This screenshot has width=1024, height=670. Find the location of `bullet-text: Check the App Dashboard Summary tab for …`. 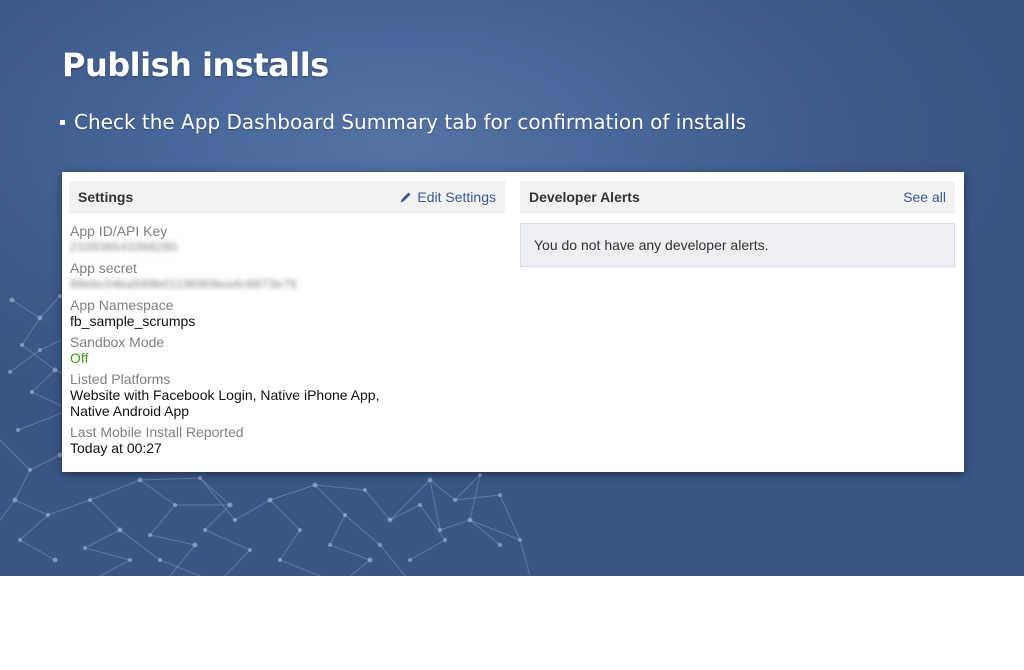

bullet-text: Check the App Dashboard Summary tab for … is located at coordinates (410, 122).